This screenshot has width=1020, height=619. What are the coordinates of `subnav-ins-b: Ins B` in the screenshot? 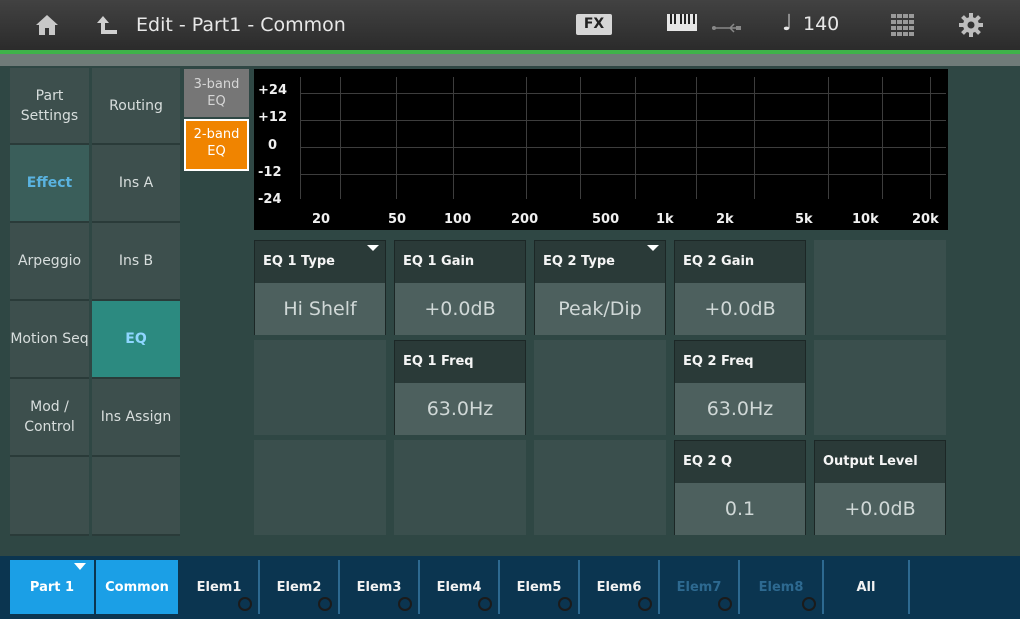 It's located at (136, 262).